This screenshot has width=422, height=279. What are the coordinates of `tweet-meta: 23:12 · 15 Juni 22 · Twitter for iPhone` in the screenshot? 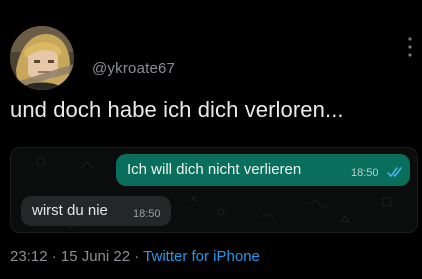 It's located at (135, 256).